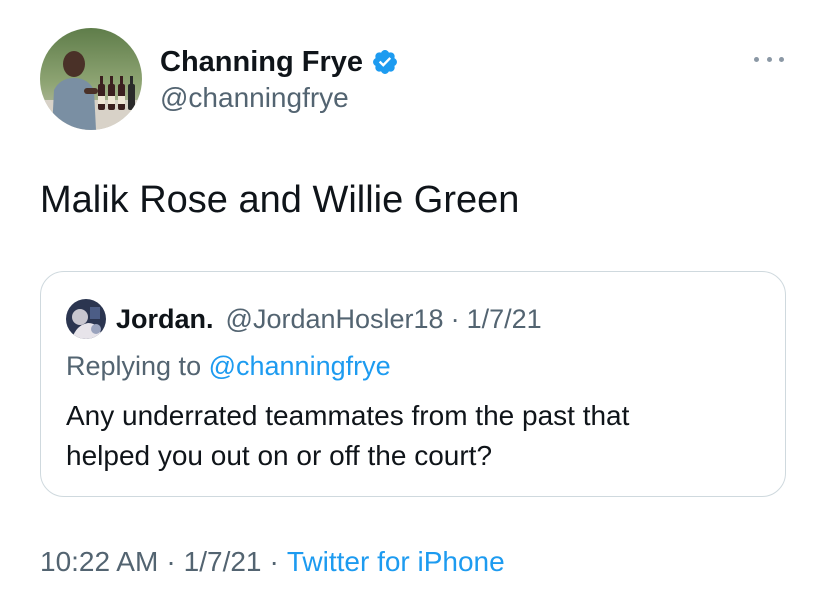 The image size is (828, 603). What do you see at coordinates (335, 319) in the screenshot?
I see `quoted-handle: @JordanHosler18` at bounding box center [335, 319].